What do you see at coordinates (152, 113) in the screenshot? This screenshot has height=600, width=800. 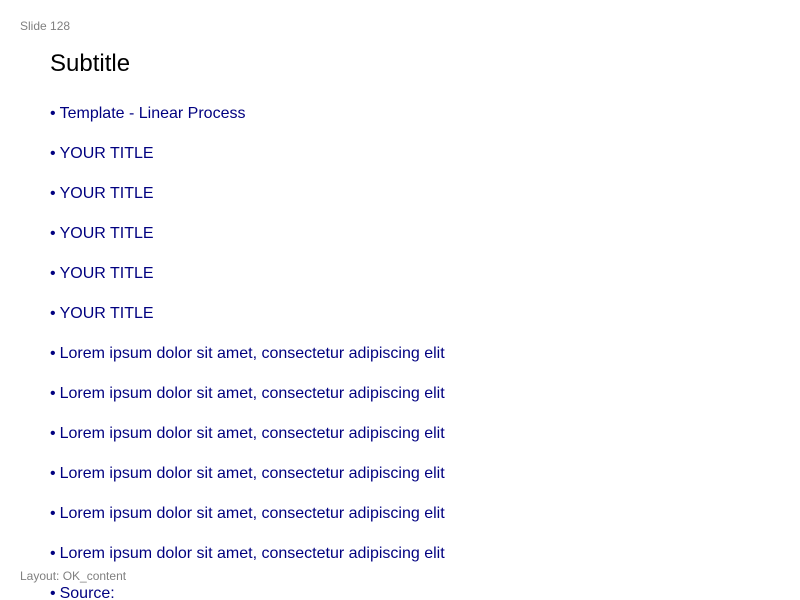 I see `bullet-text: Template - Linear Process` at bounding box center [152, 113].